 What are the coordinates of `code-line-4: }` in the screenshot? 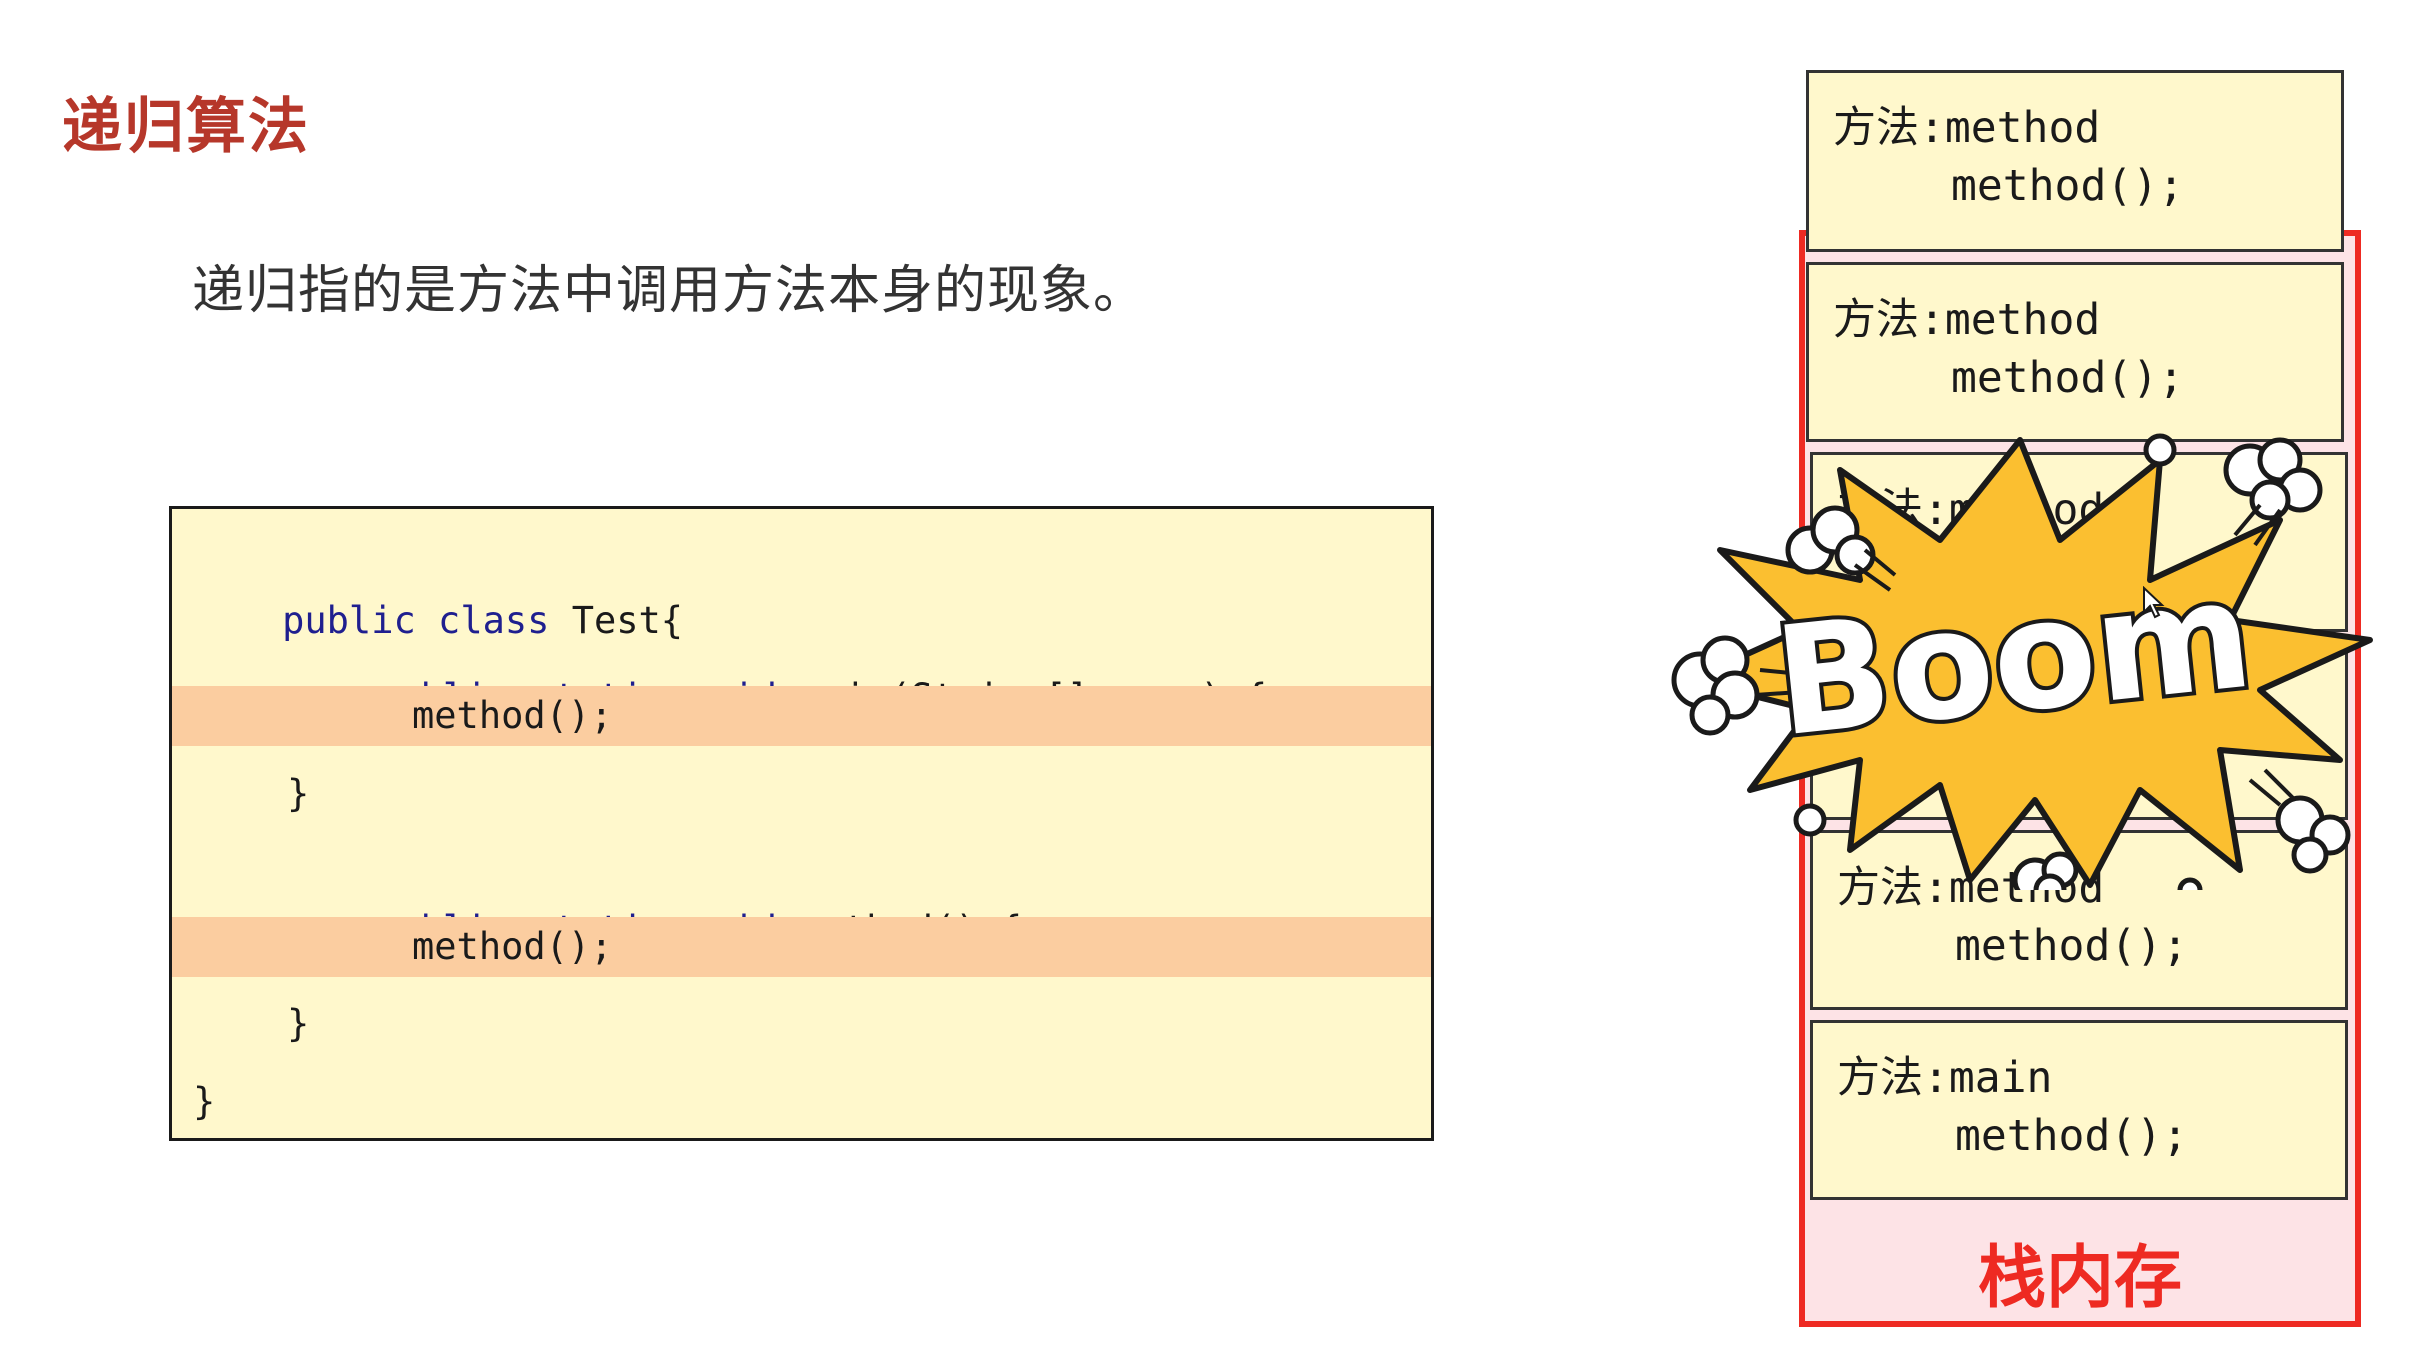 It's located at (298, 793).